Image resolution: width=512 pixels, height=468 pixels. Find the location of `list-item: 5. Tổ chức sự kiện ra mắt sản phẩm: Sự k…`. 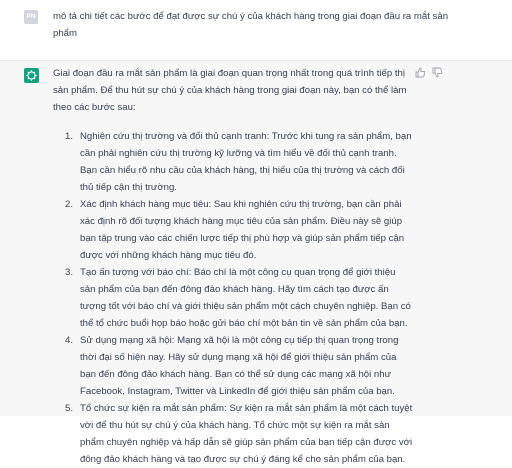

list-item: 5. Tổ chức sự kiện ra mắt sản phẩm: Sự k… is located at coordinates (233, 434).